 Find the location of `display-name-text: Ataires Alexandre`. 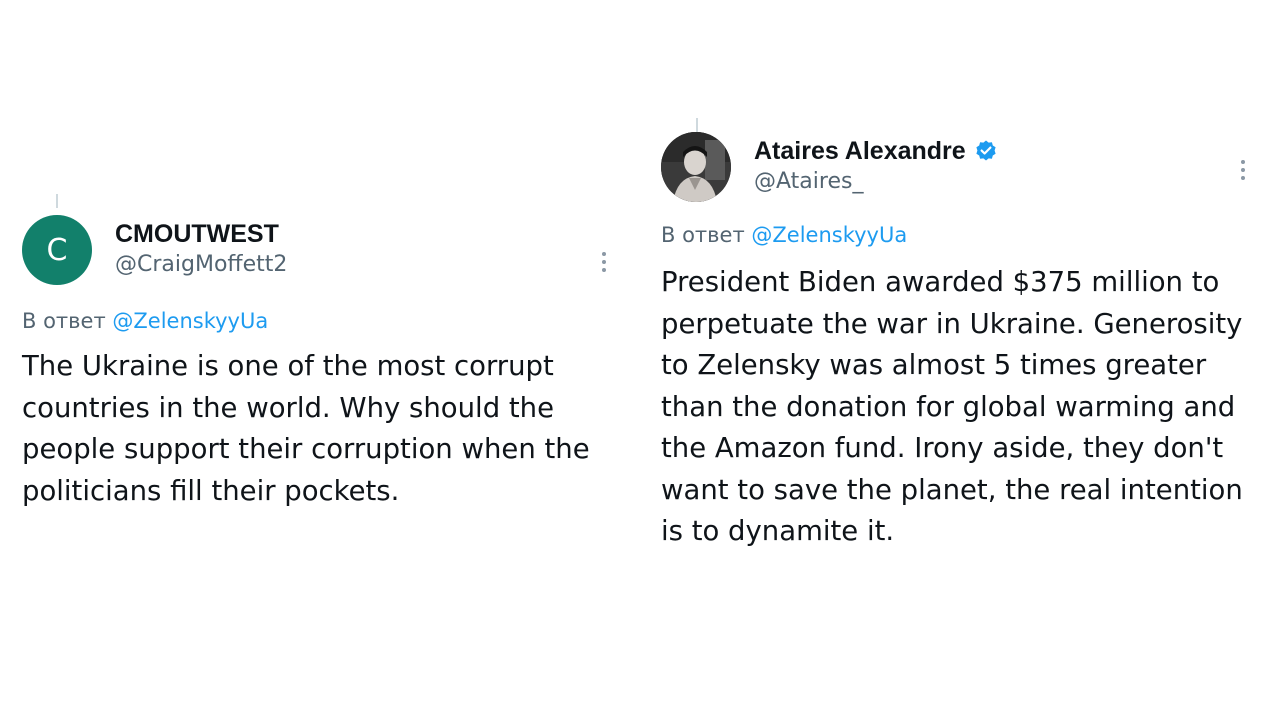

display-name-text: Ataires Alexandre is located at coordinates (860, 151).